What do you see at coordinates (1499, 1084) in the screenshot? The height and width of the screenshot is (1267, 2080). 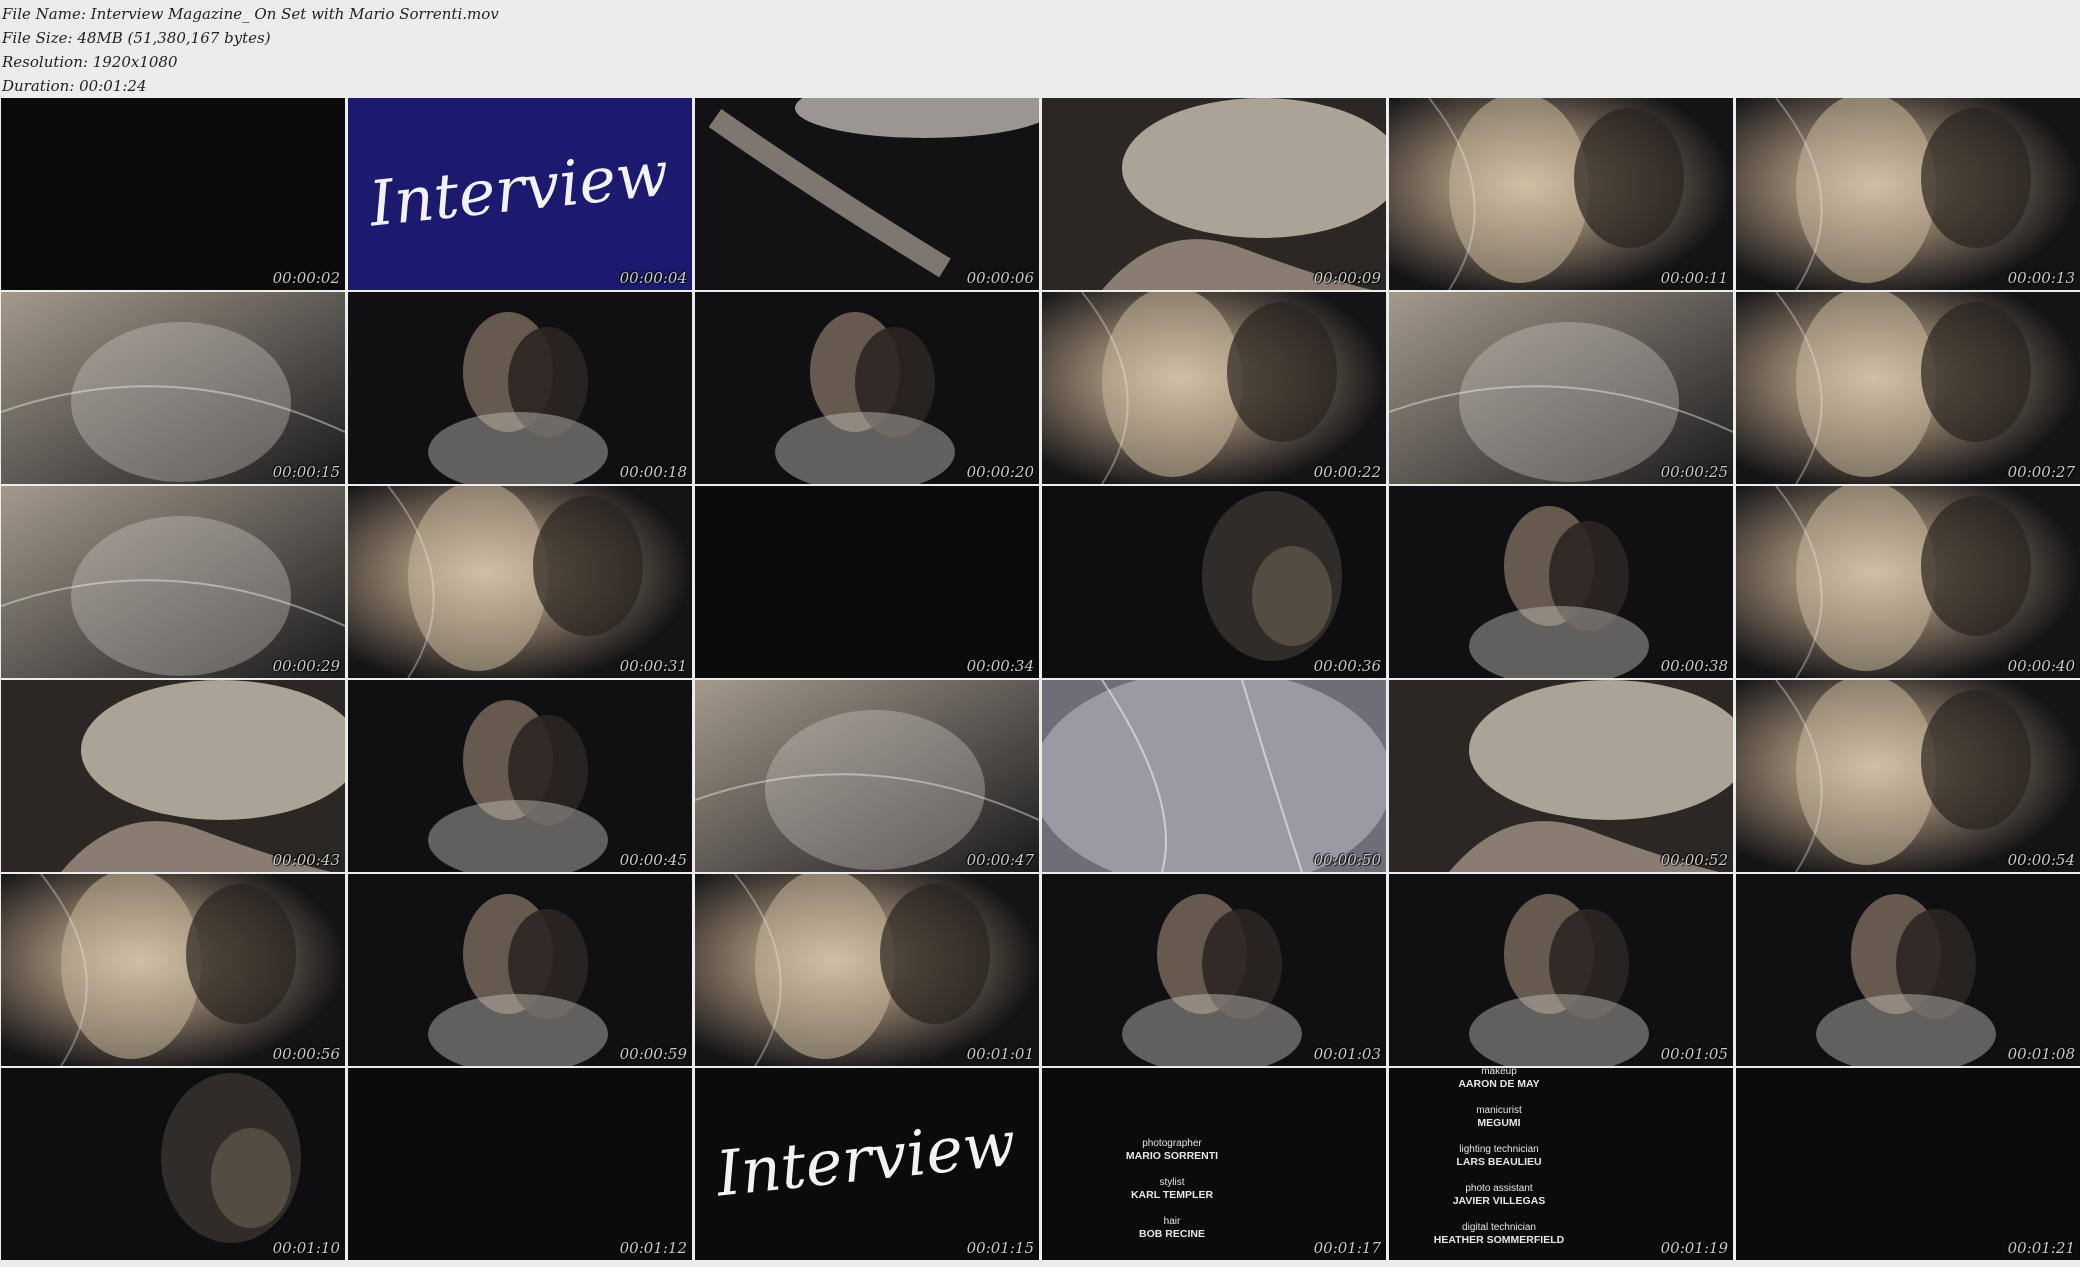 I see `credit-name: AARON DE MAY` at bounding box center [1499, 1084].